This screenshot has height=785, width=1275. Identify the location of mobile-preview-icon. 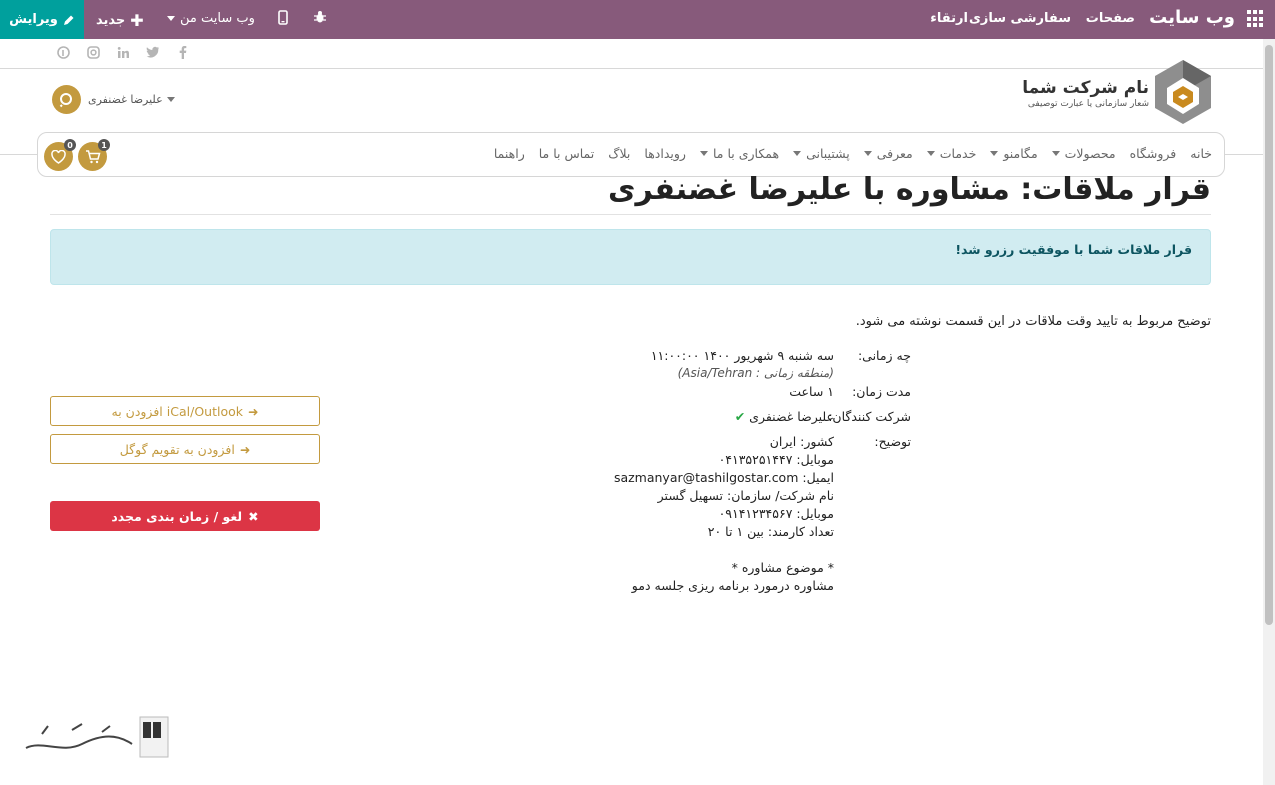
(283, 17).